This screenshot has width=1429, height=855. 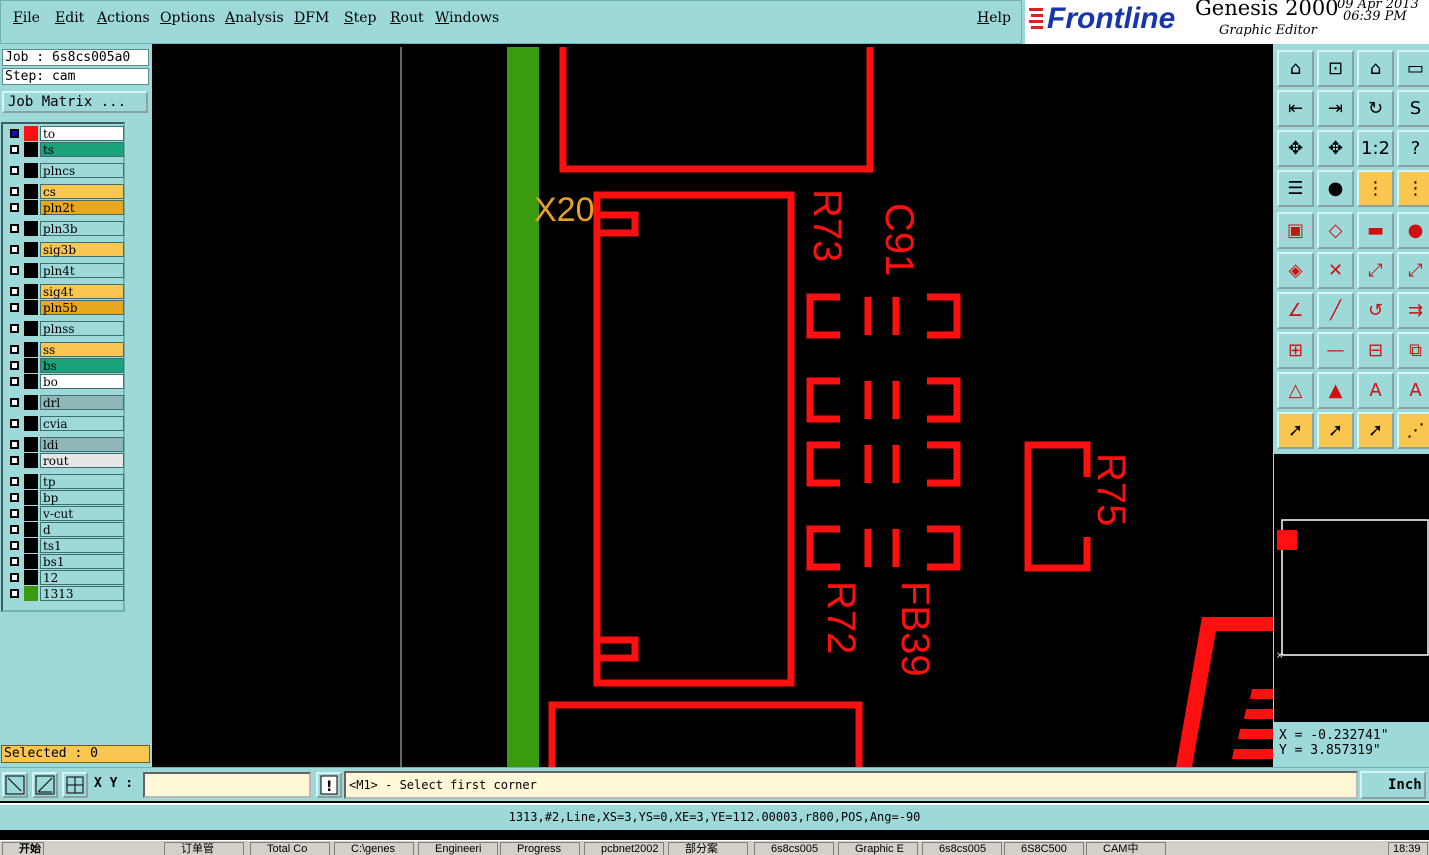 I want to click on layer-row-ss: ss, so click(x=65, y=349).